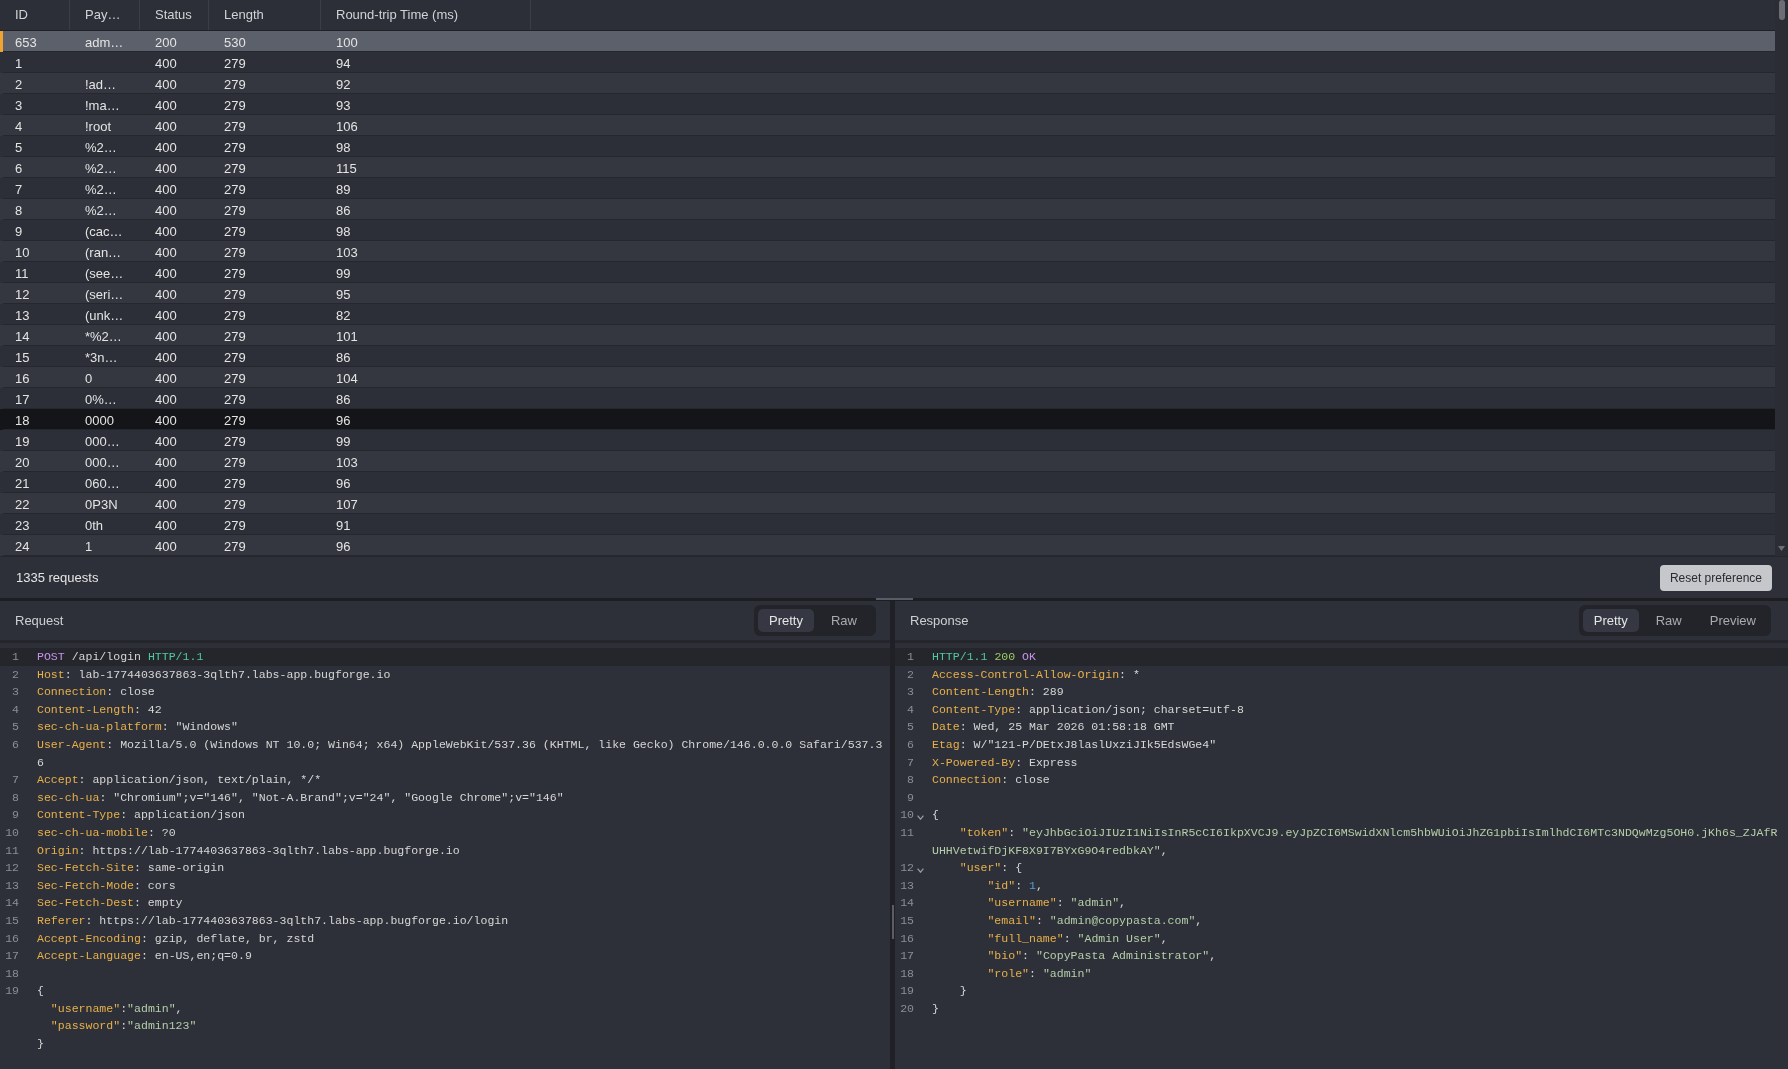 The height and width of the screenshot is (1069, 1788). What do you see at coordinates (39, 620) in the screenshot?
I see `panel-title: Request` at bounding box center [39, 620].